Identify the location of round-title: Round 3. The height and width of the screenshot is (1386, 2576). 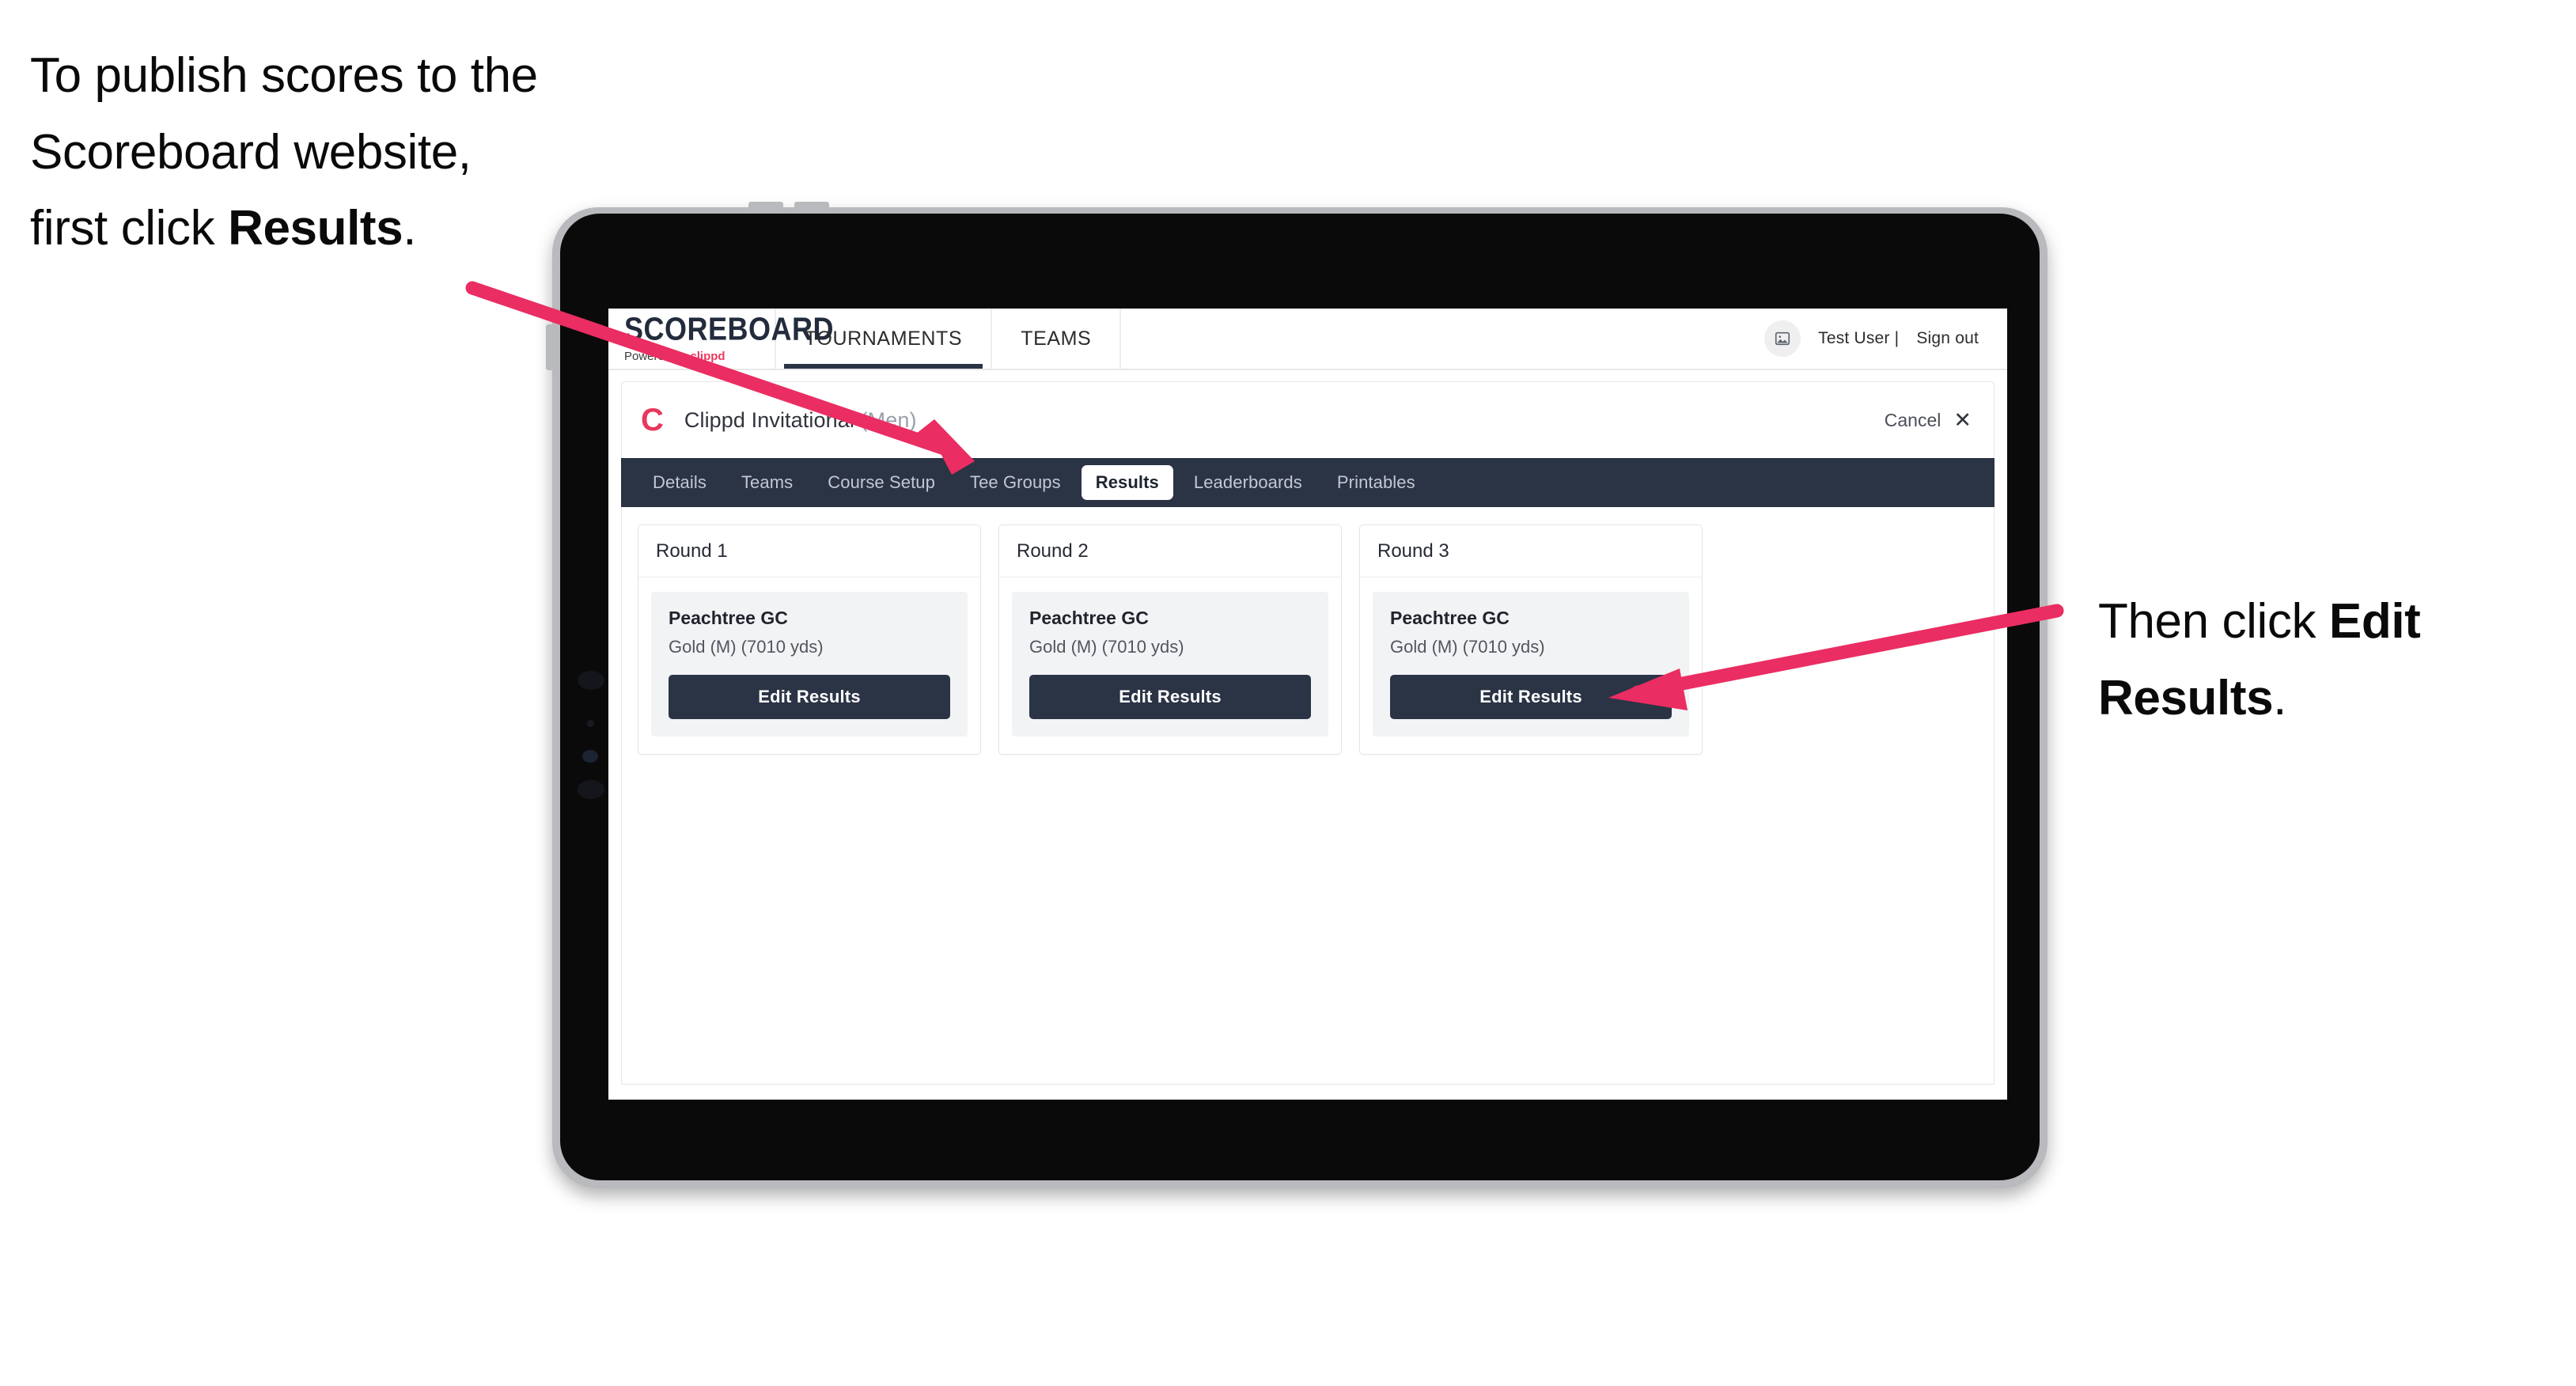
(1531, 552).